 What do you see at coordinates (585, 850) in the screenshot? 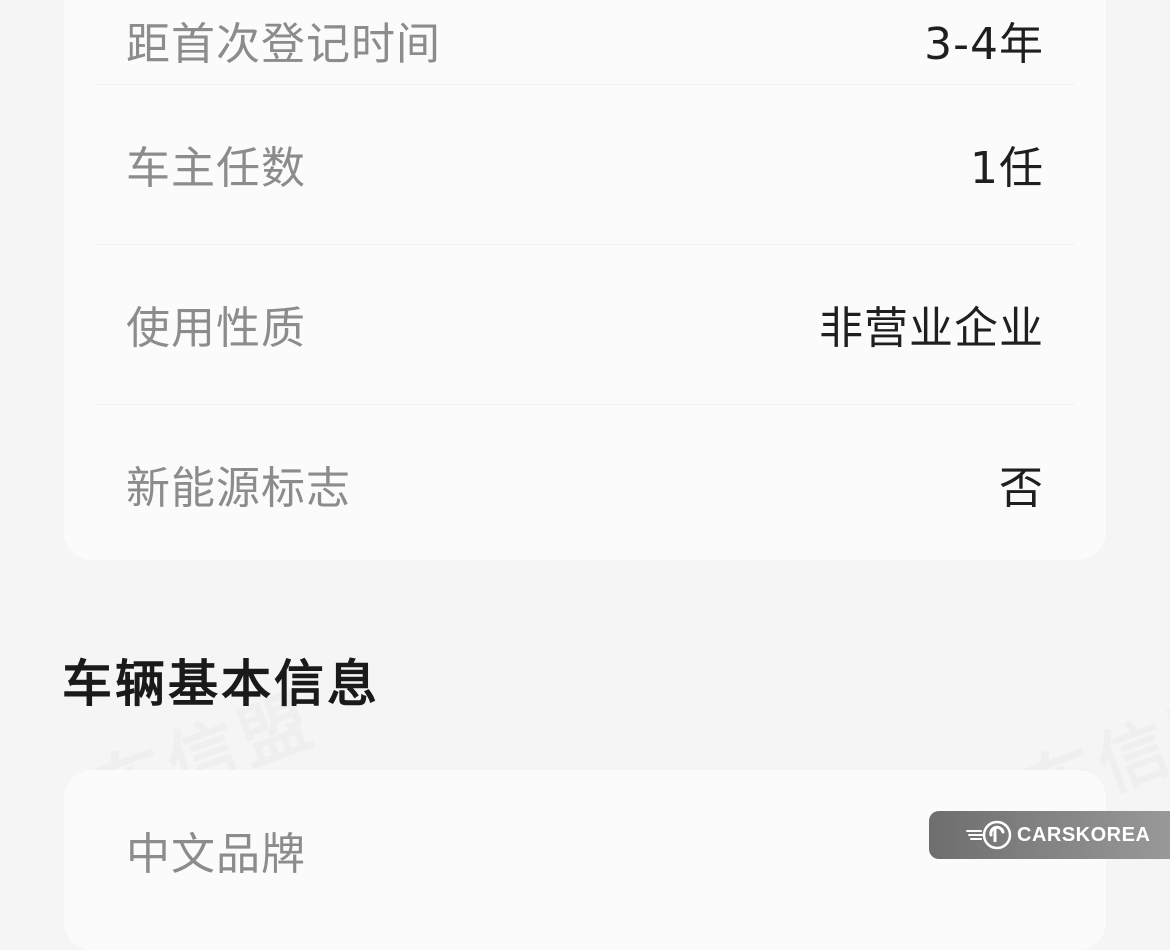
I see `info-row-chinese-brand: 中文品牌` at bounding box center [585, 850].